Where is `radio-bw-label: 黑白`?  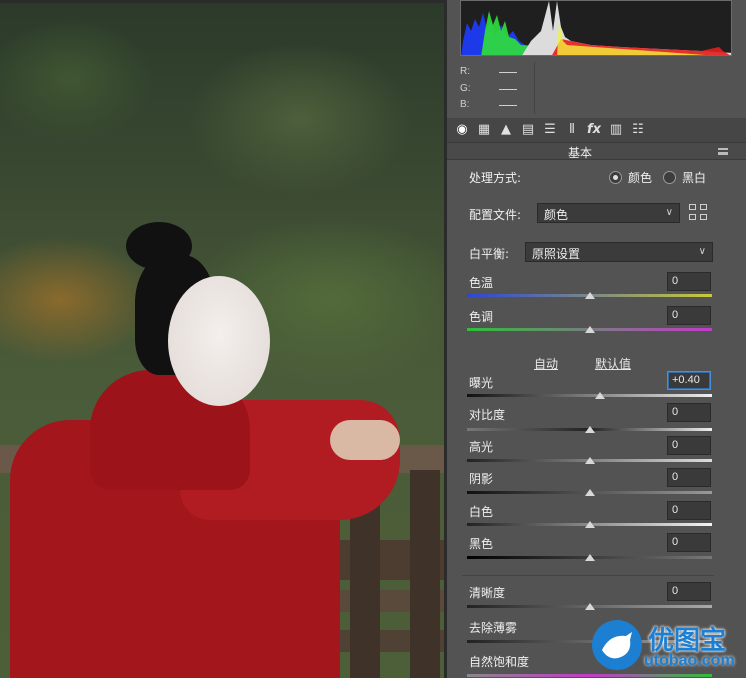
radio-bw-label: 黑白 is located at coordinates (694, 177).